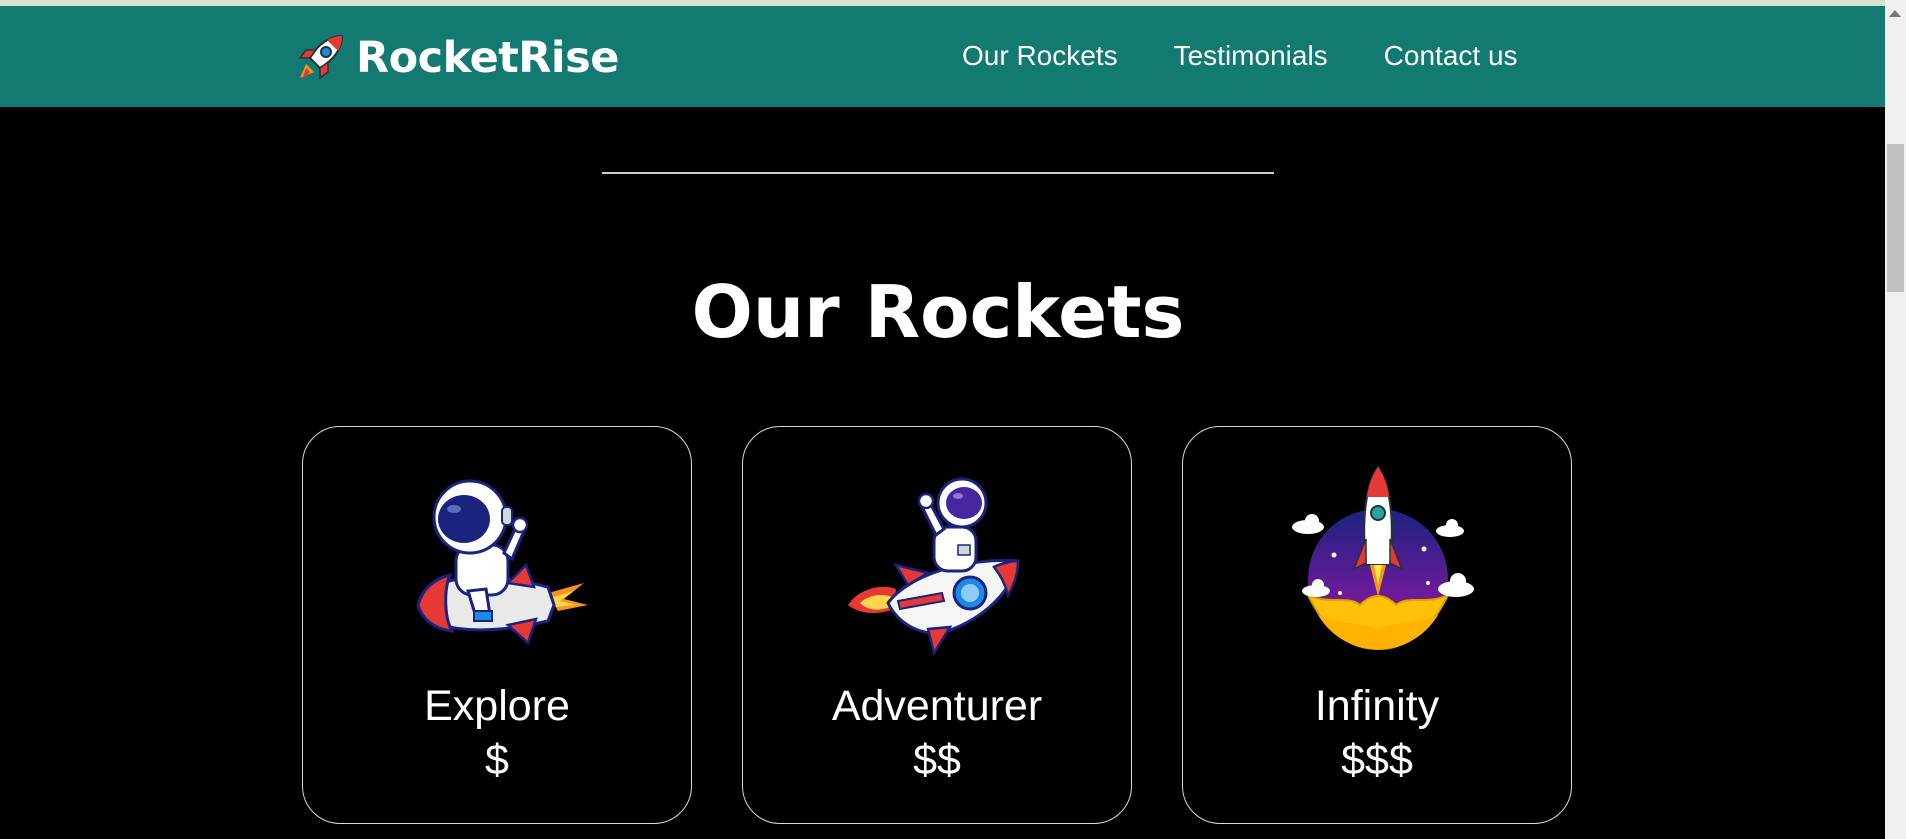  What do you see at coordinates (1895, 13) in the screenshot?
I see `scroll-up-arrow-icon` at bounding box center [1895, 13].